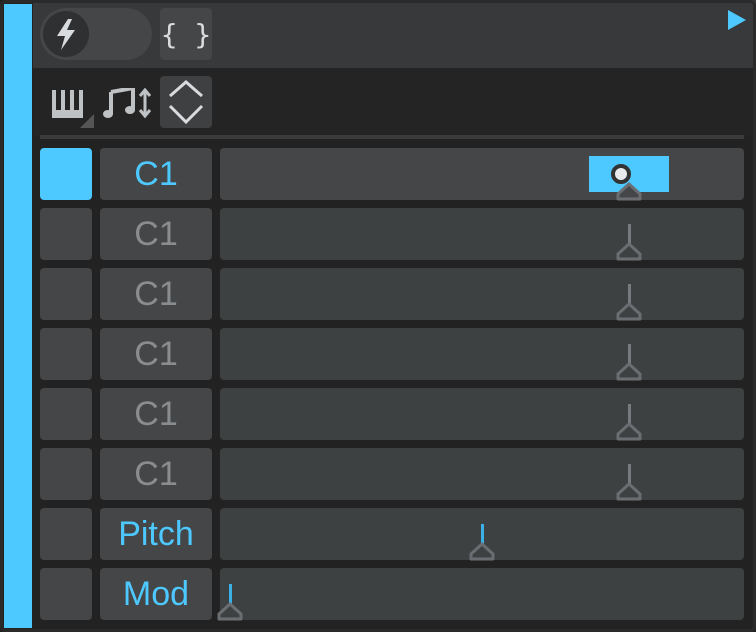 Image resolution: width=756 pixels, height=632 pixels. I want to click on power-toggle, so click(96, 34).